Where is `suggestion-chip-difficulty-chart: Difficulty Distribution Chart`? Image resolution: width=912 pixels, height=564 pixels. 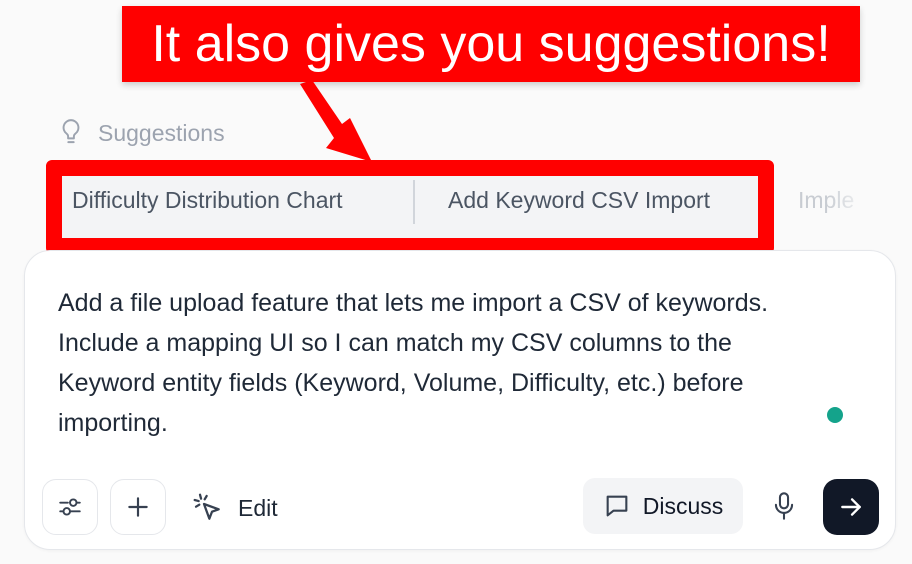 suggestion-chip-difficulty-chart: Difficulty Distribution Chart is located at coordinates (207, 200).